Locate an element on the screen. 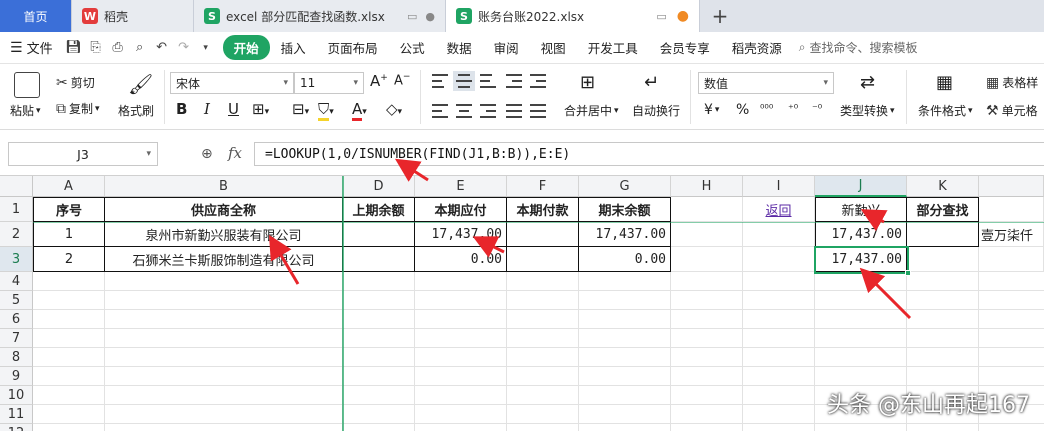  cell-j1: 新勤兴 is located at coordinates (861, 209).